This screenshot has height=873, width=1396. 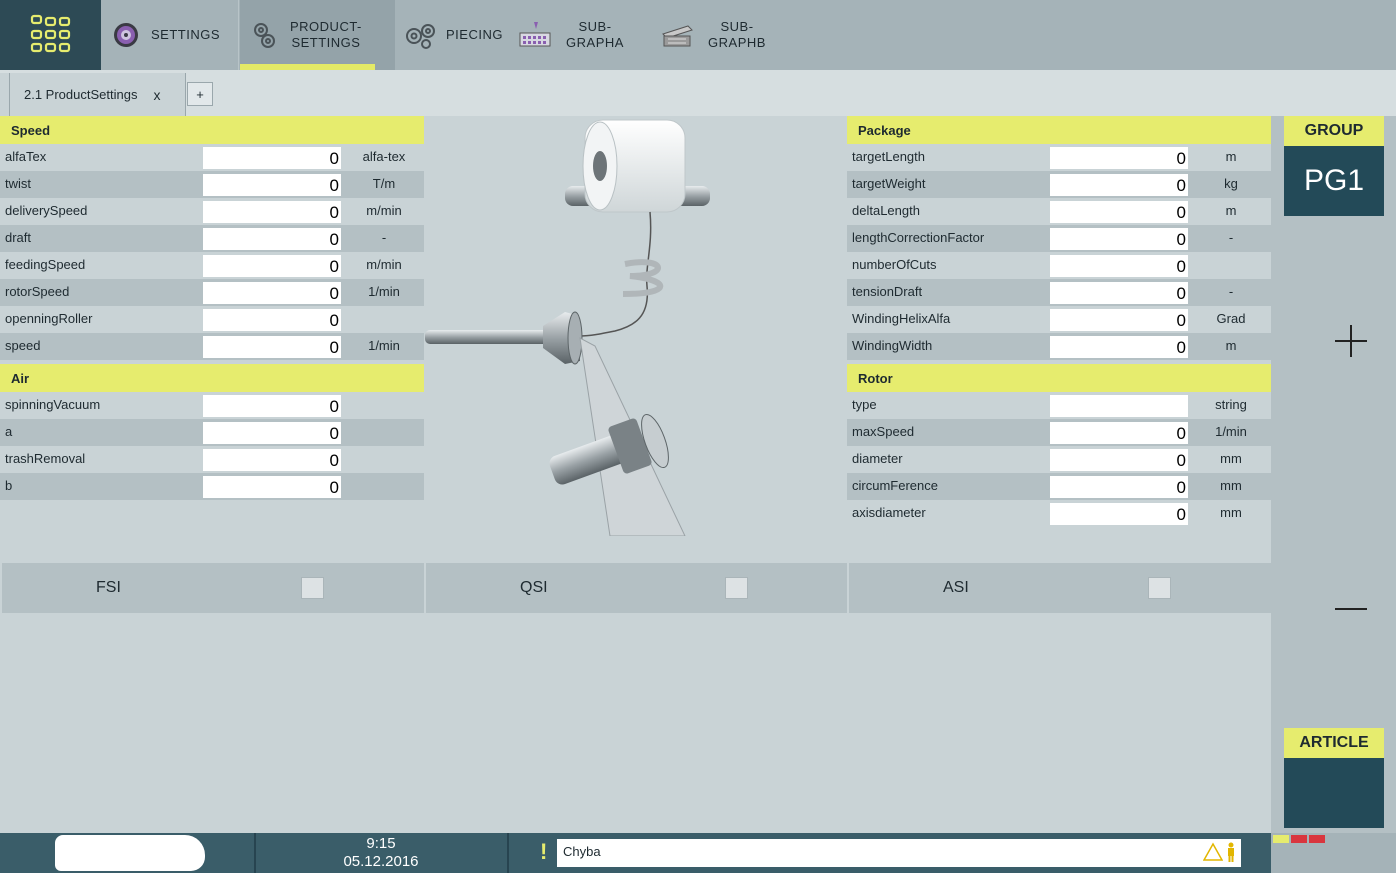 What do you see at coordinates (170, 35) in the screenshot?
I see `nav-settings: SETTINGS` at bounding box center [170, 35].